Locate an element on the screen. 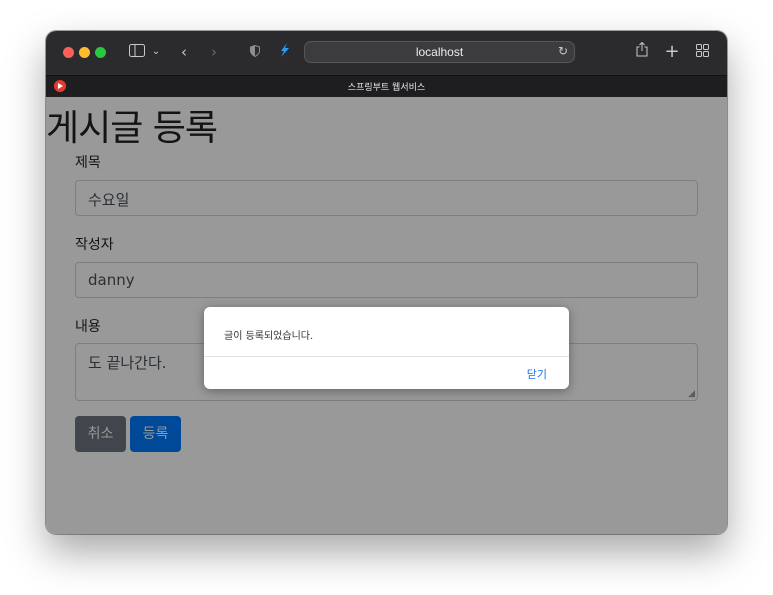  url-text: localhost is located at coordinates (439, 52).